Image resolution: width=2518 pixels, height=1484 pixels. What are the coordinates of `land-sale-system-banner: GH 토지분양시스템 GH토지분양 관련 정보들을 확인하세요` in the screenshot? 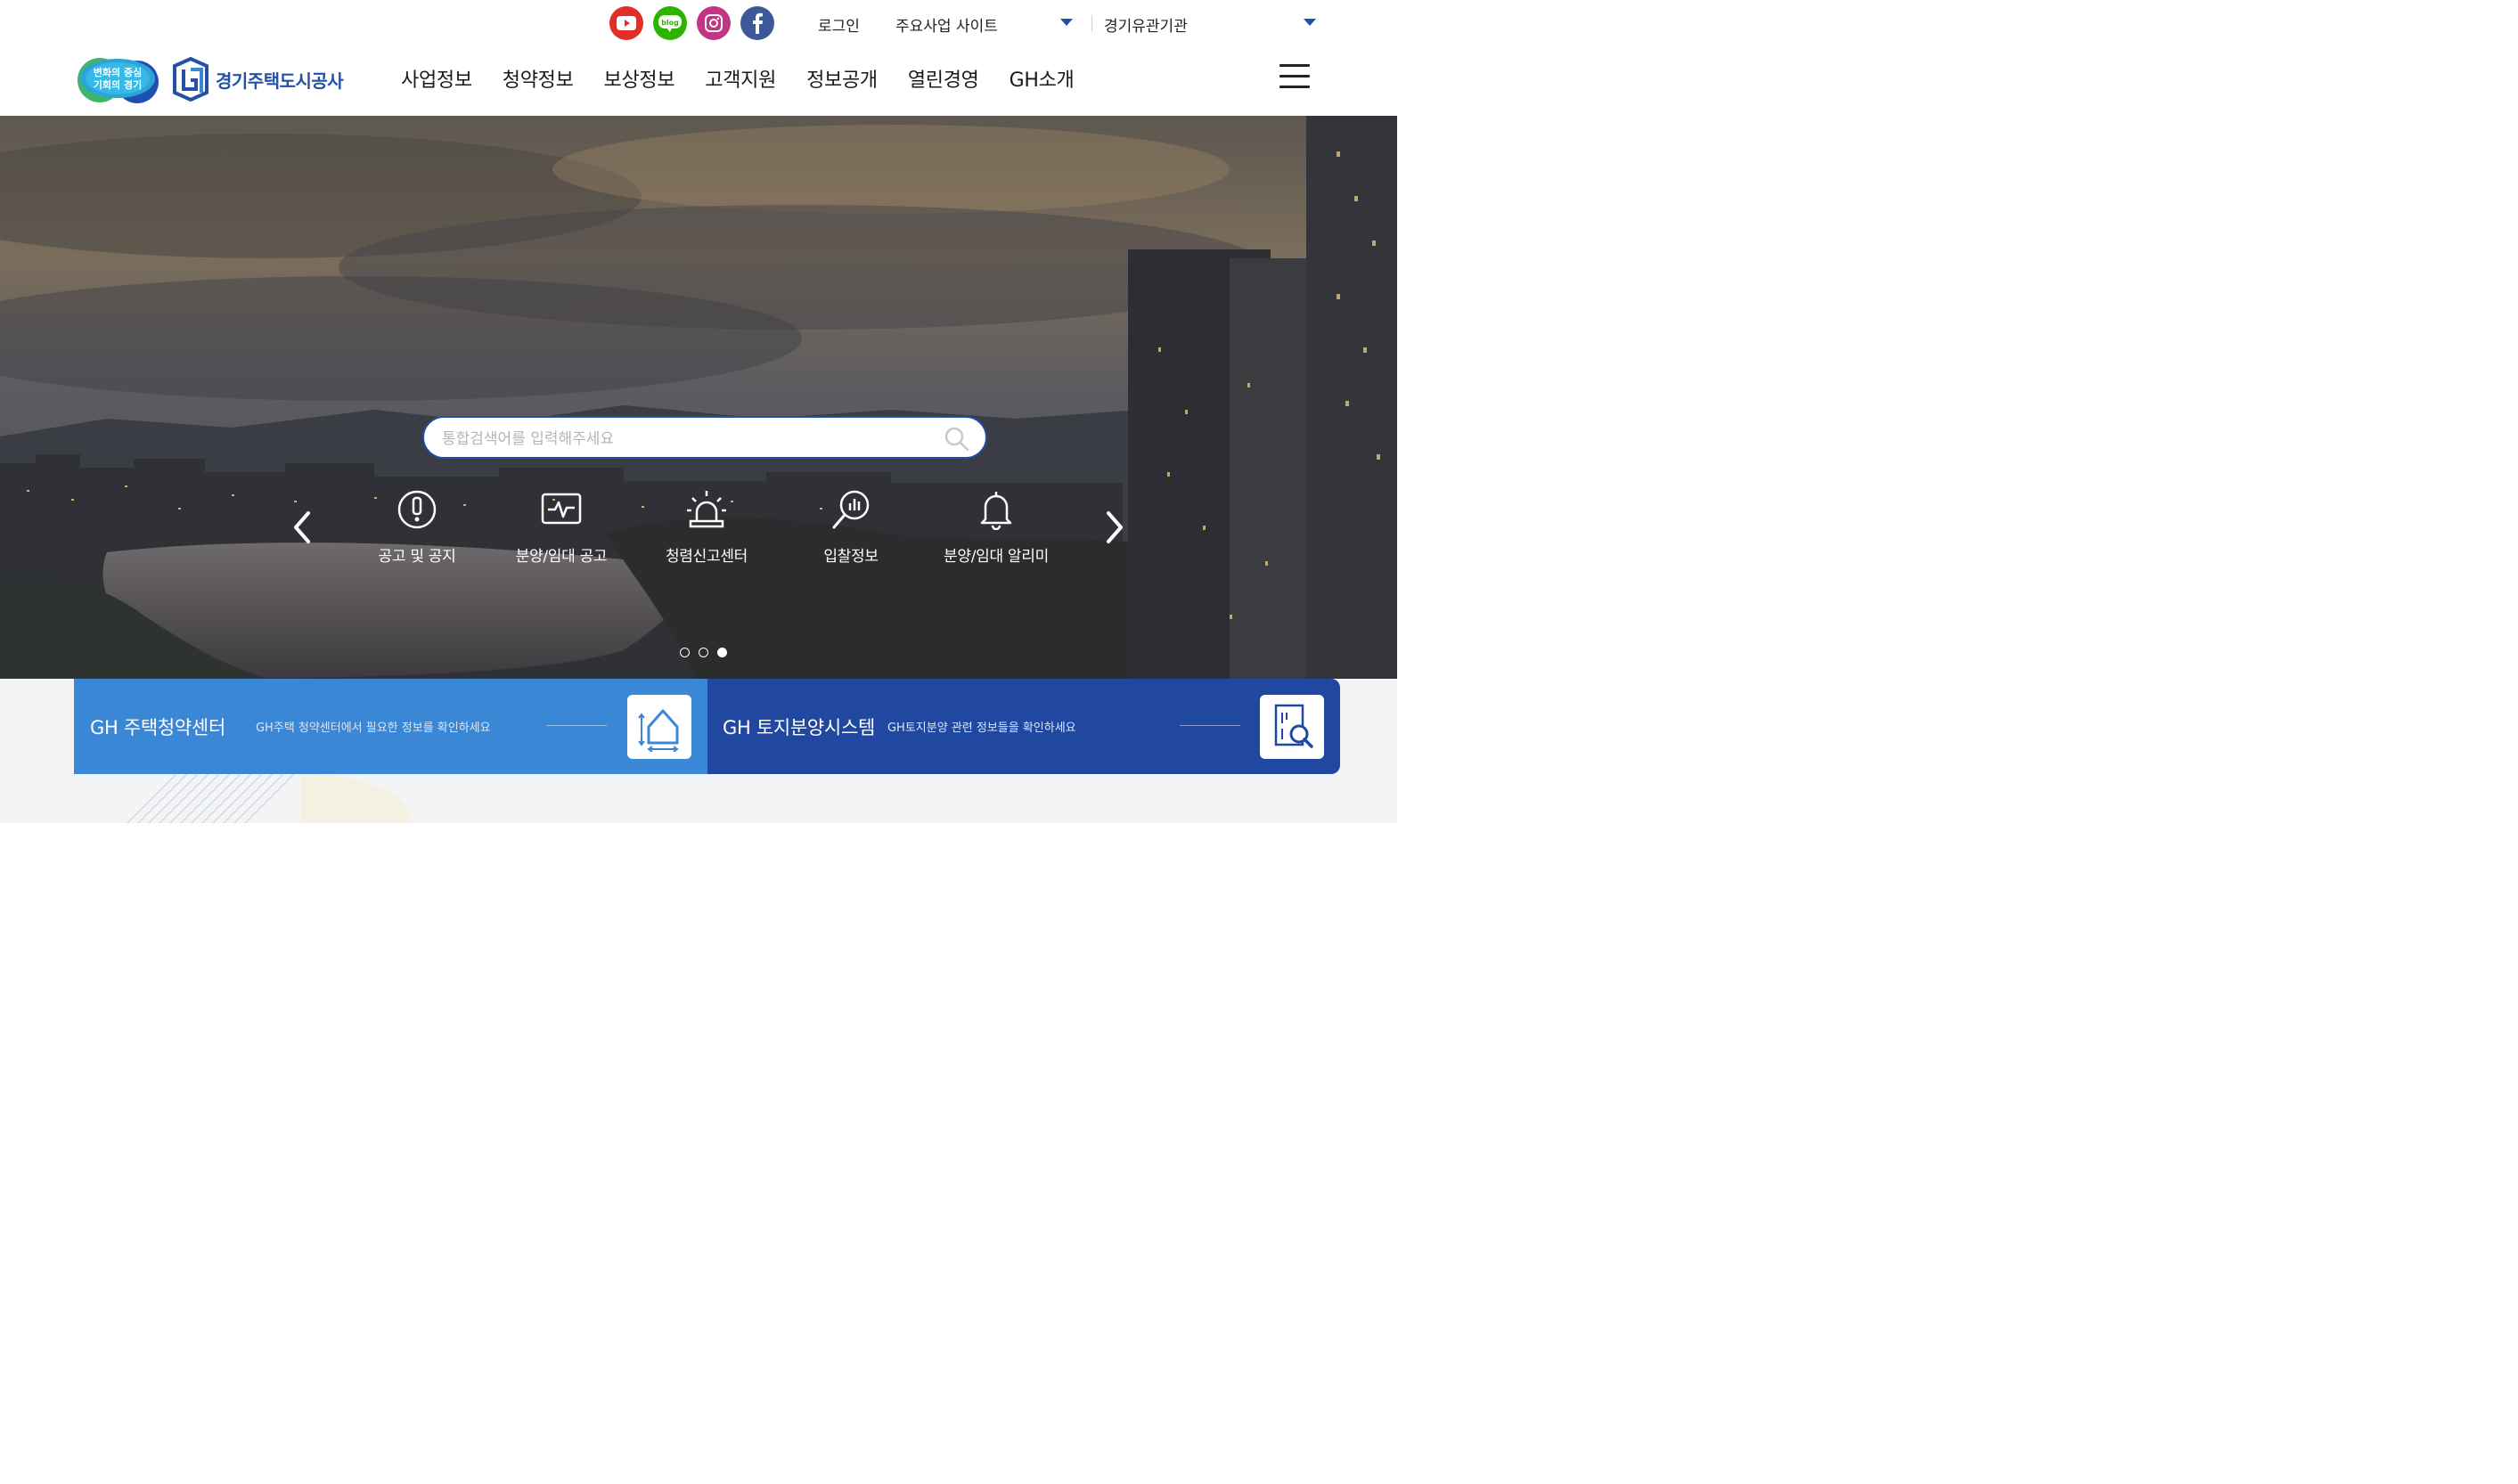 It's located at (1024, 727).